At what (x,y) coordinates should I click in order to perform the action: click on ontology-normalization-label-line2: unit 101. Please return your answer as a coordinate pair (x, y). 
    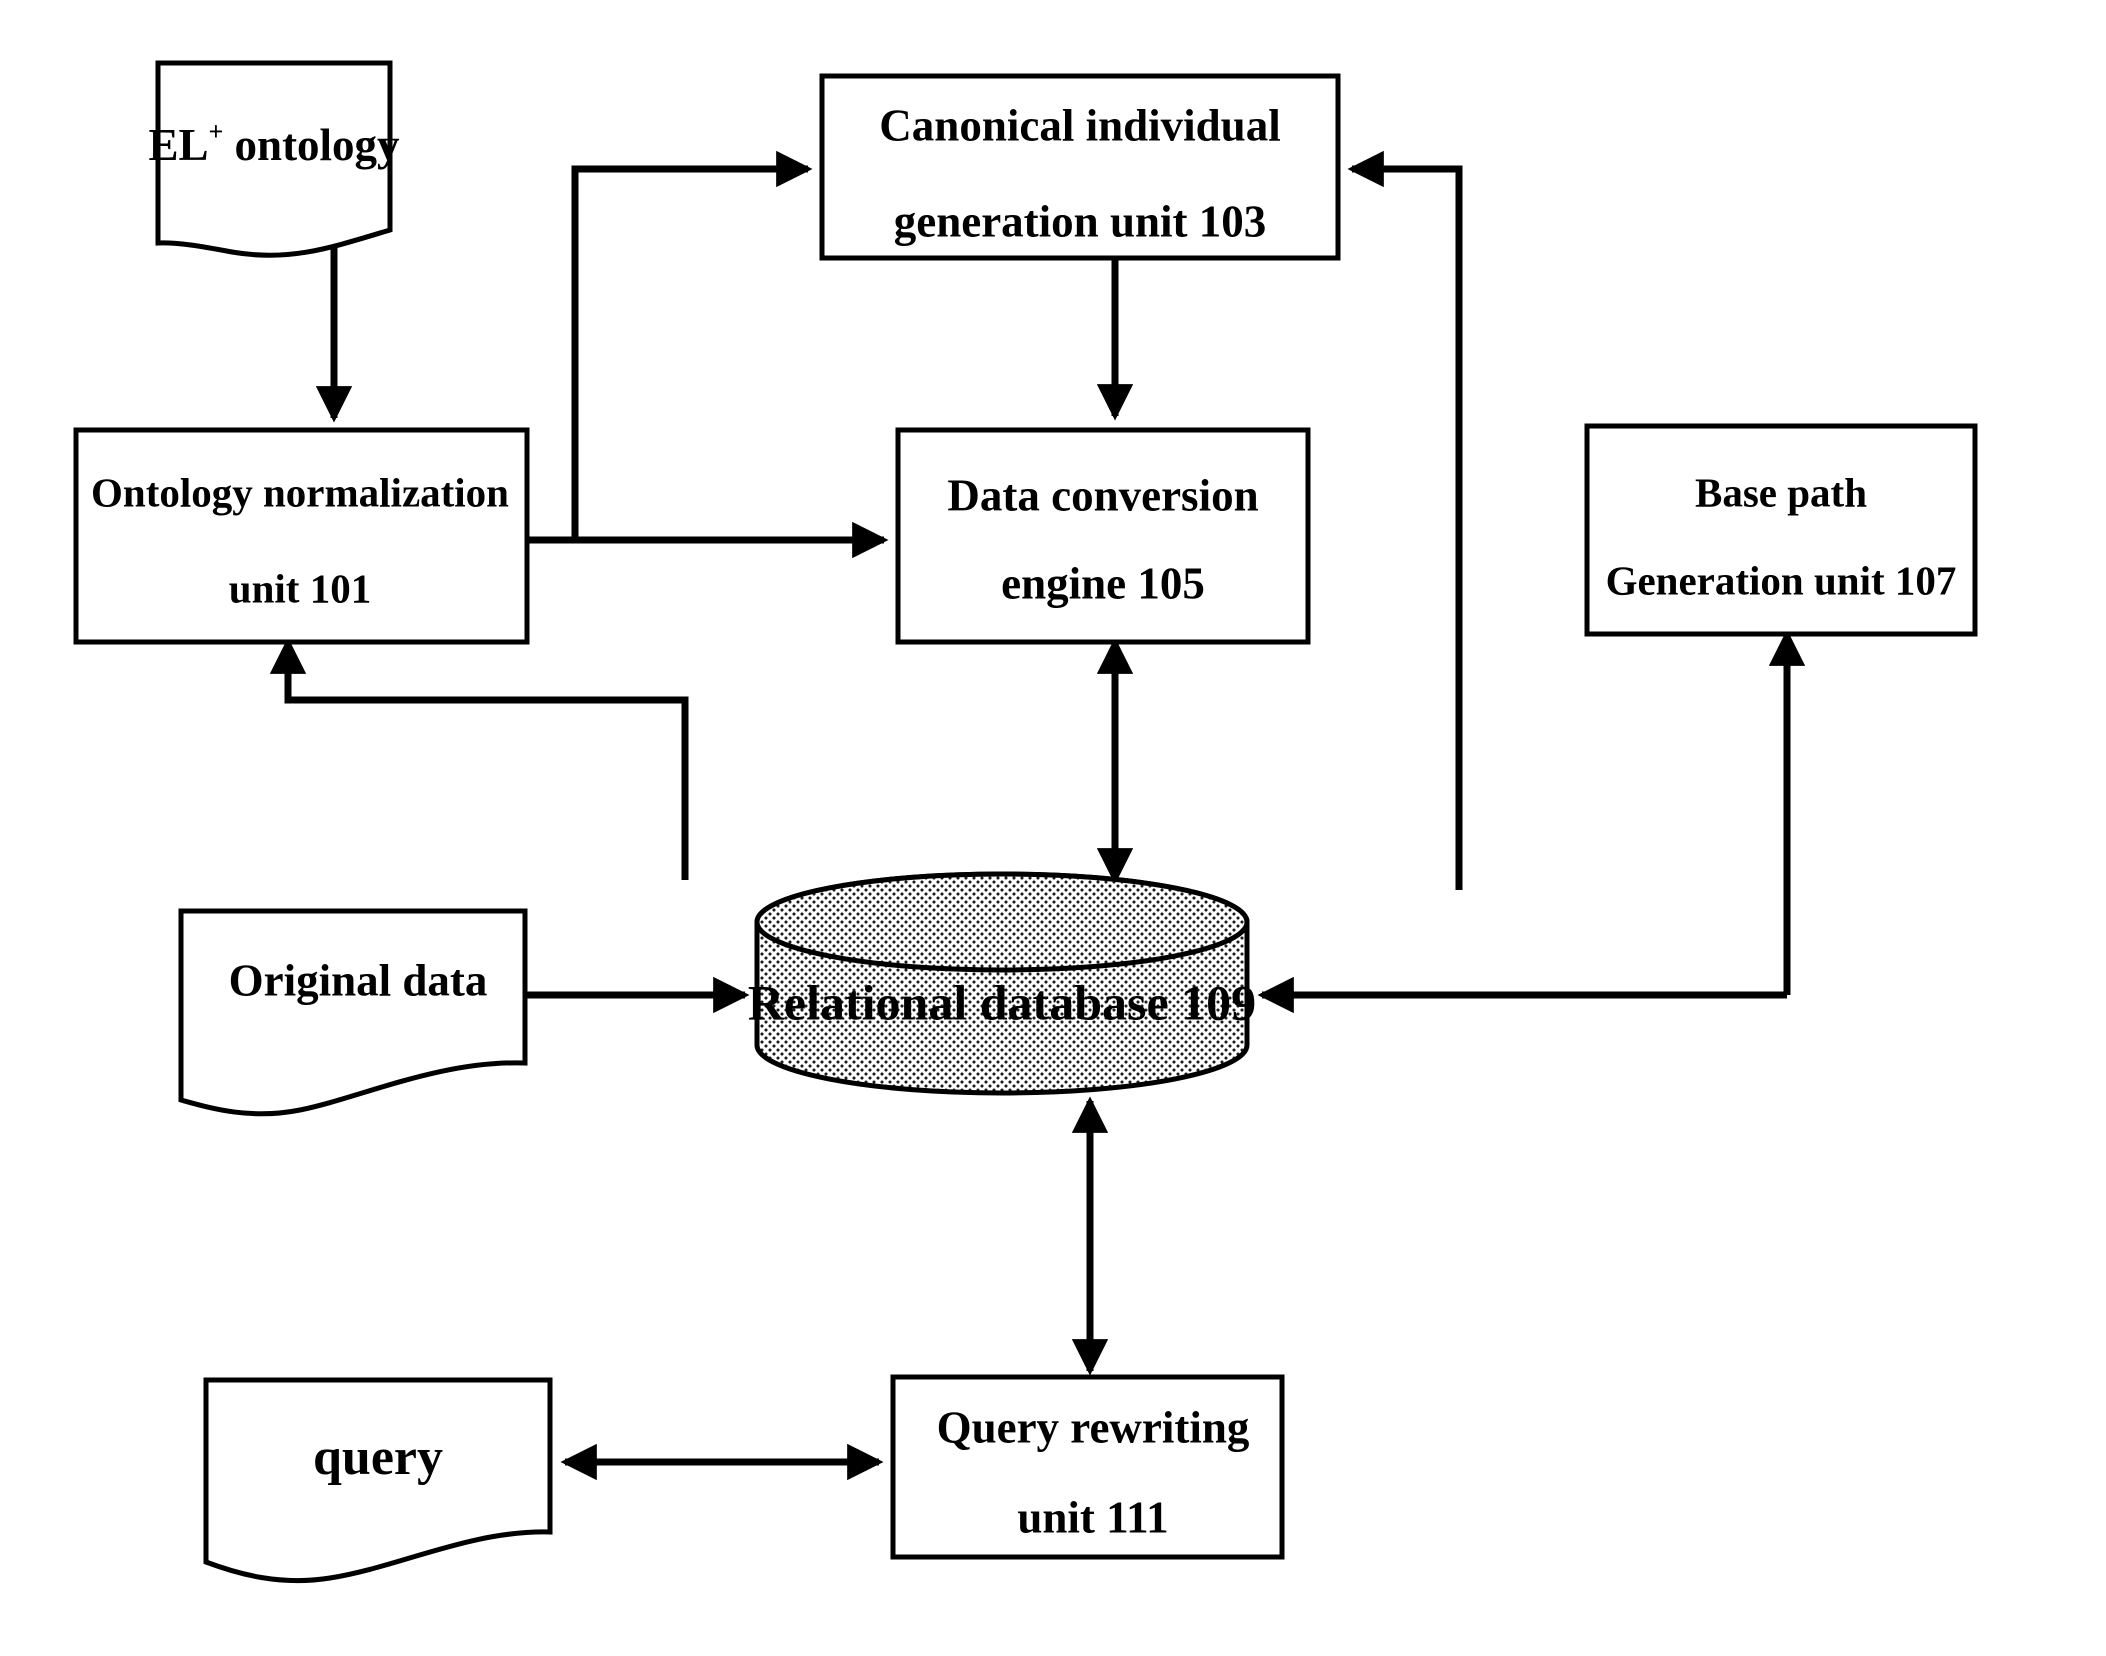
    Looking at the image, I should click on (300, 588).